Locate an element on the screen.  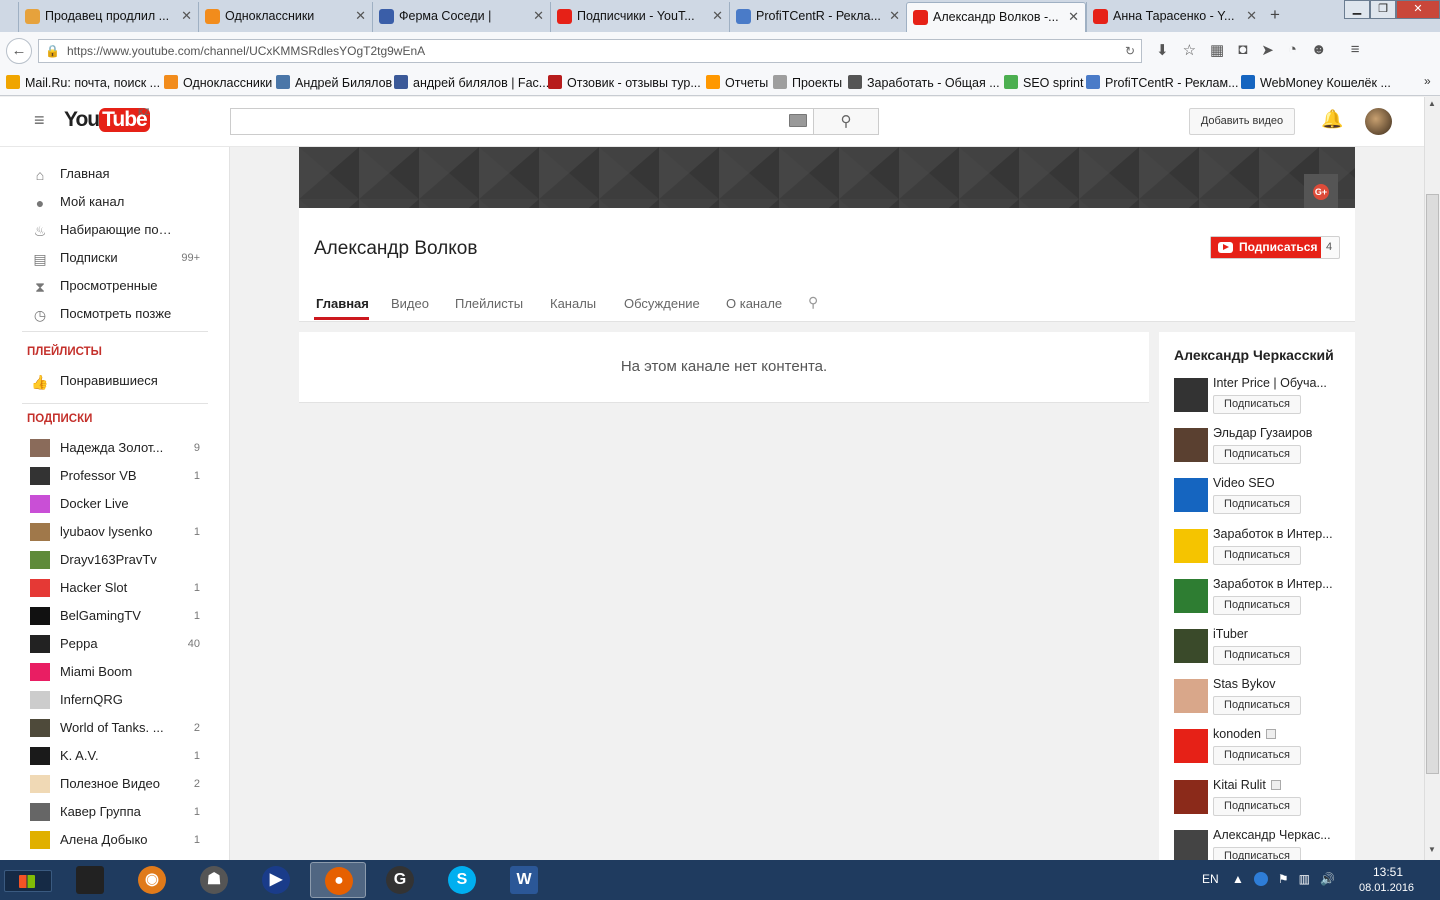
subscription-item: World of Tanks. ... 2 is located at coordinates (120, 728).